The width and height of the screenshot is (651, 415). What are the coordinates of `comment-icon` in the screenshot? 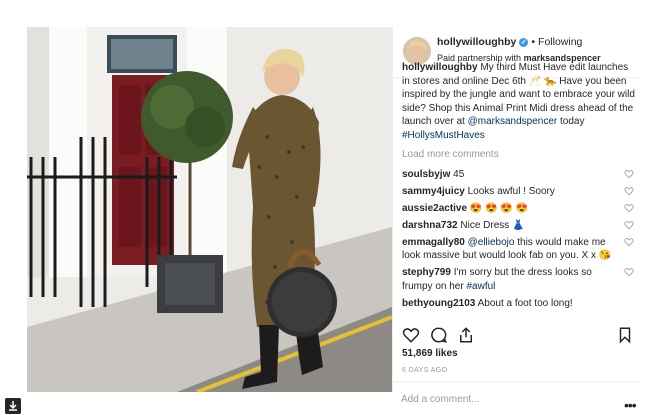 It's located at (439, 335).